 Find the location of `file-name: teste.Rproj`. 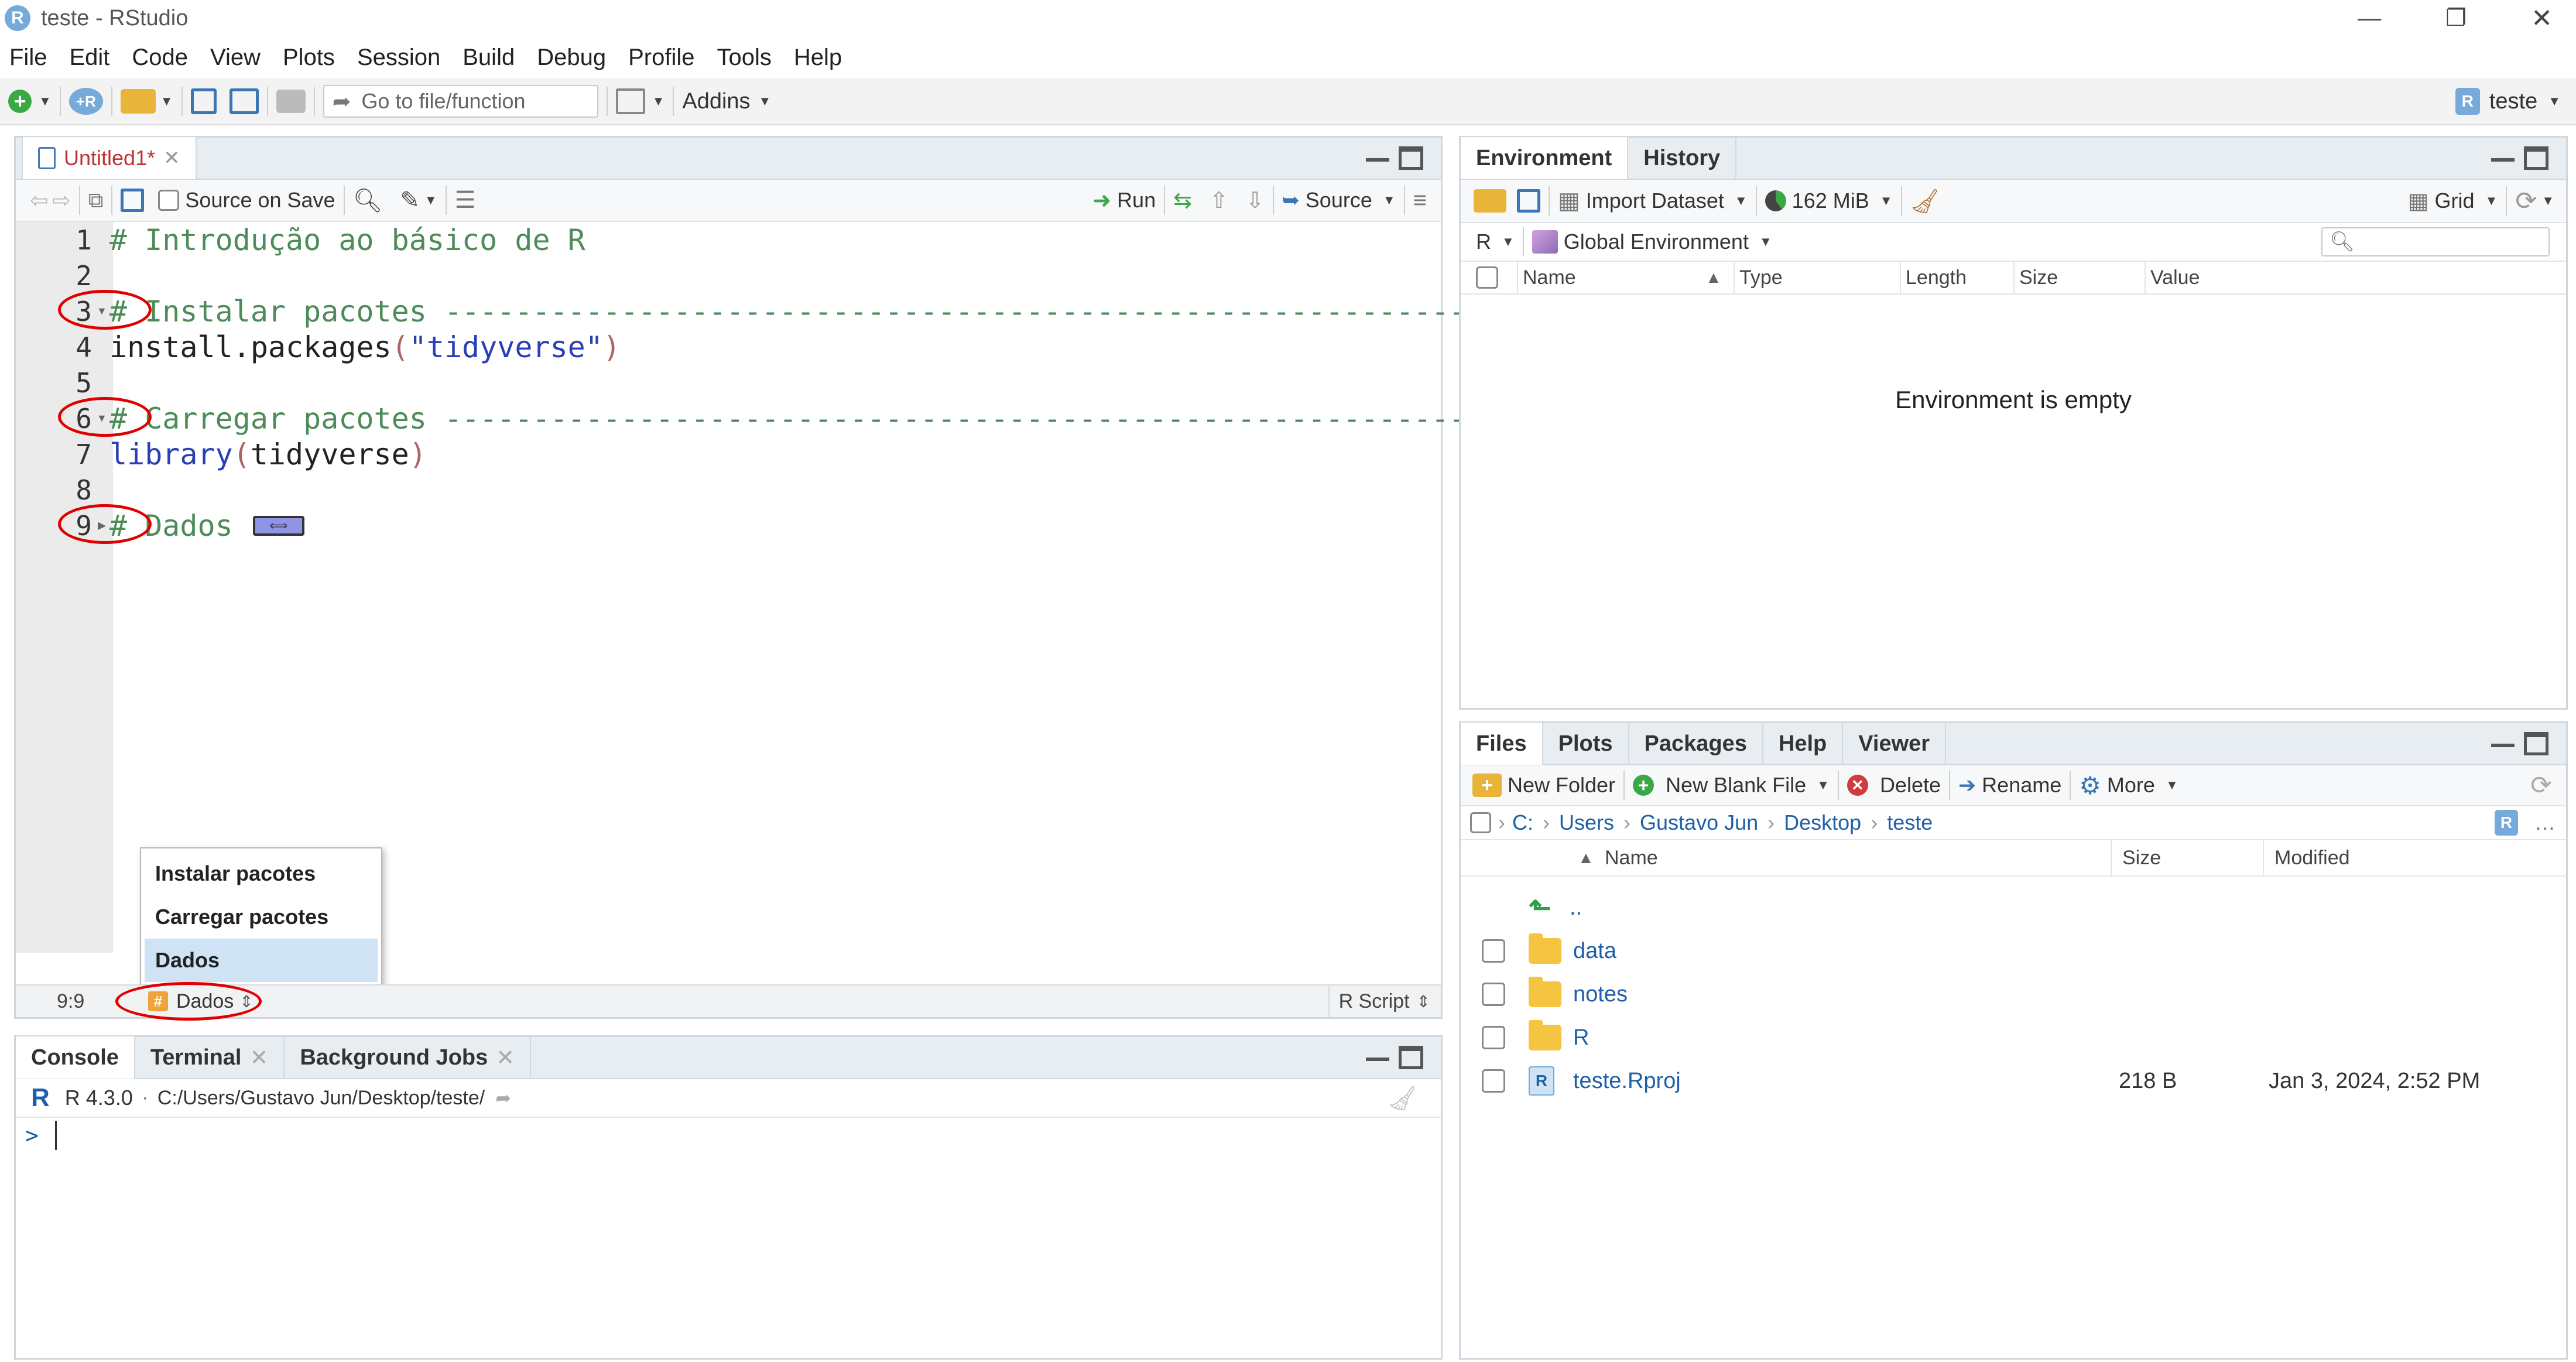

file-name: teste.Rproj is located at coordinates (1627, 1081).